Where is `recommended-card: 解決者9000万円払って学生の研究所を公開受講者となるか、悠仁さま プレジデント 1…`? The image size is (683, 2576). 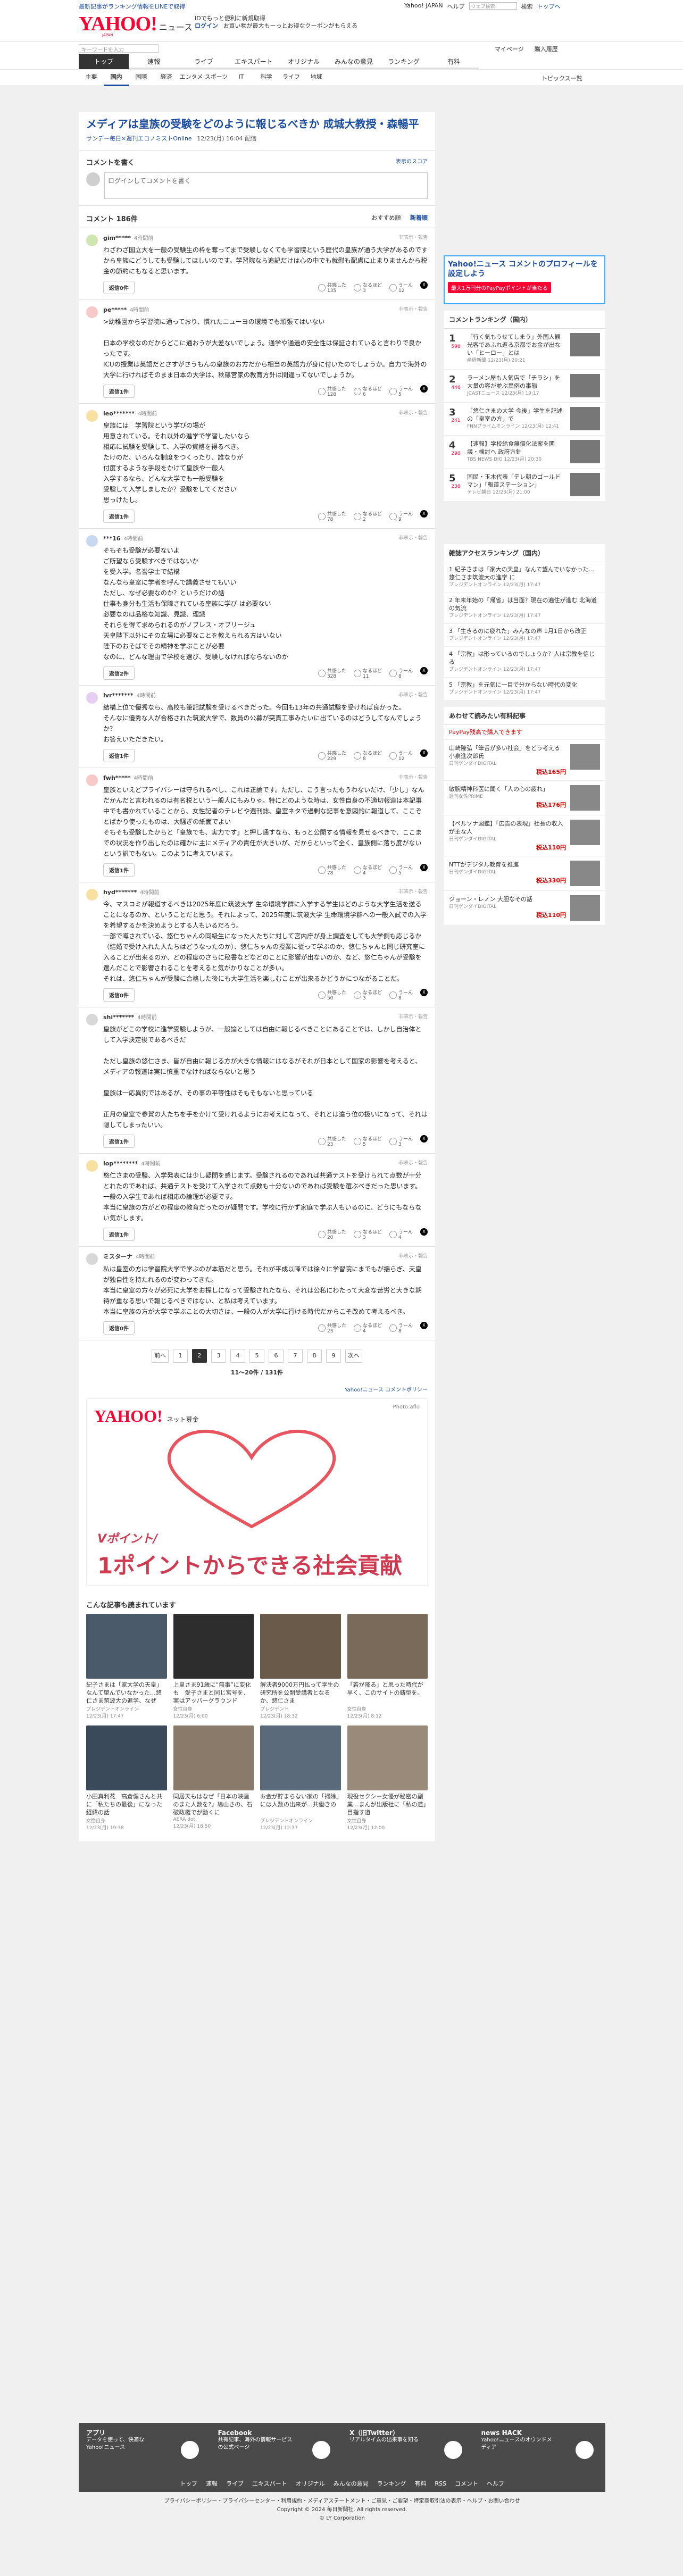 recommended-card: 解決者9000万円払って学生の研究所を公開受講者となるか、悠仁さま プレジデント 1… is located at coordinates (300, 1666).